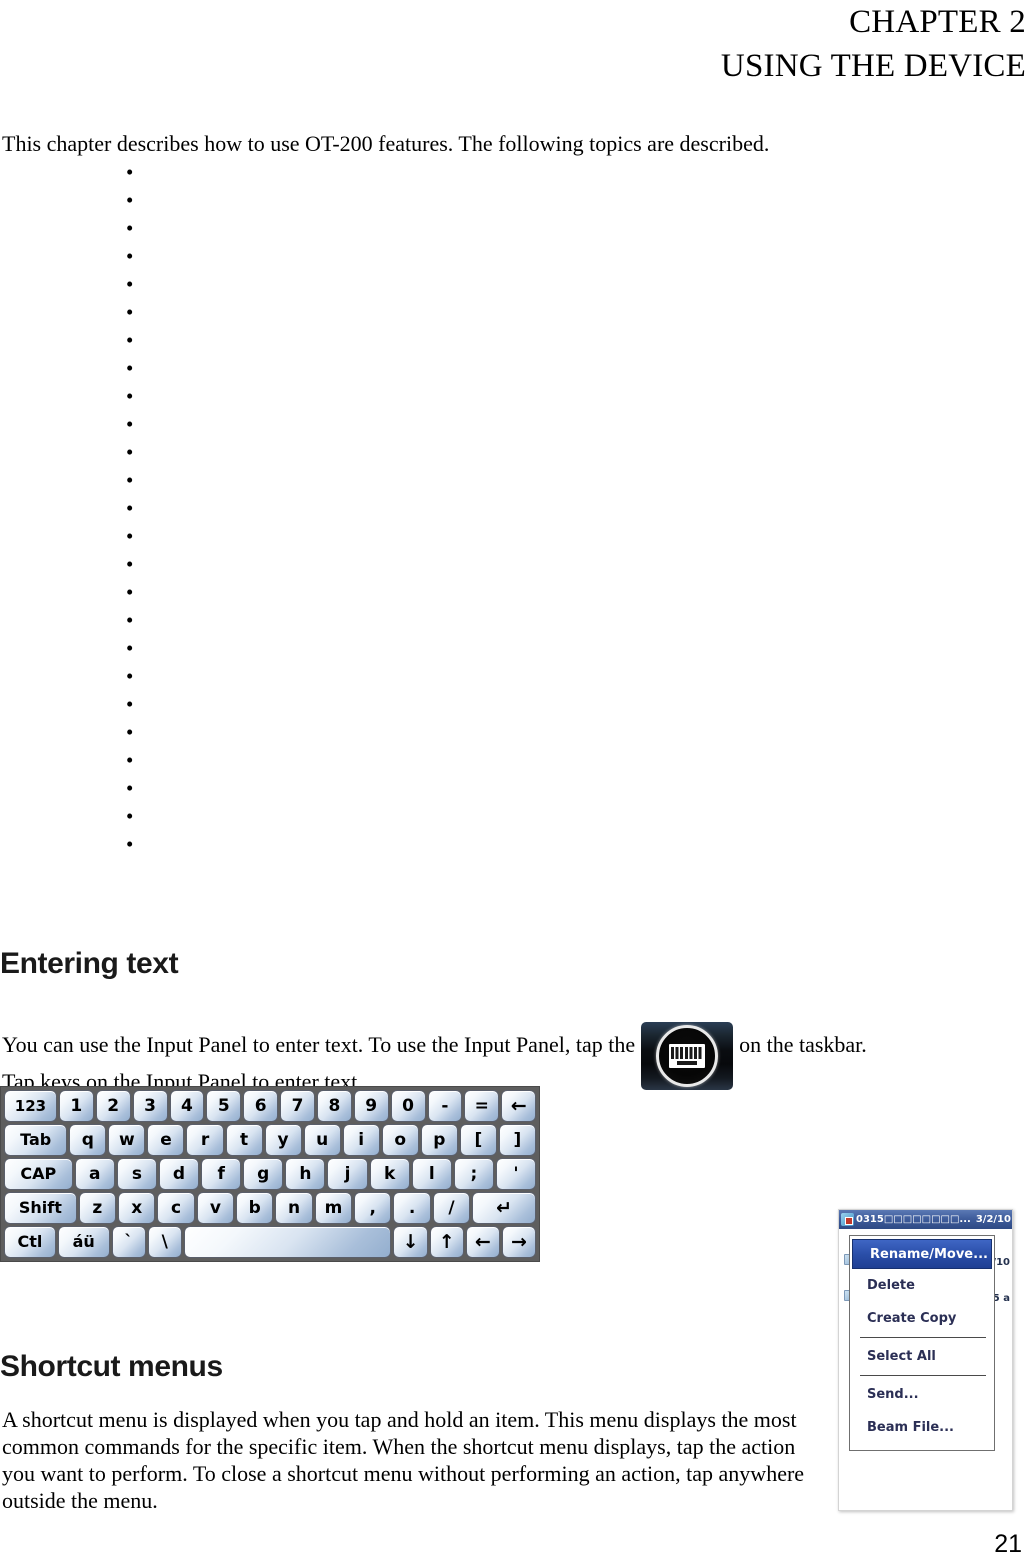  What do you see at coordinates (993, 1219) in the screenshot?
I see `titlebar-date: 3/2/10` at bounding box center [993, 1219].